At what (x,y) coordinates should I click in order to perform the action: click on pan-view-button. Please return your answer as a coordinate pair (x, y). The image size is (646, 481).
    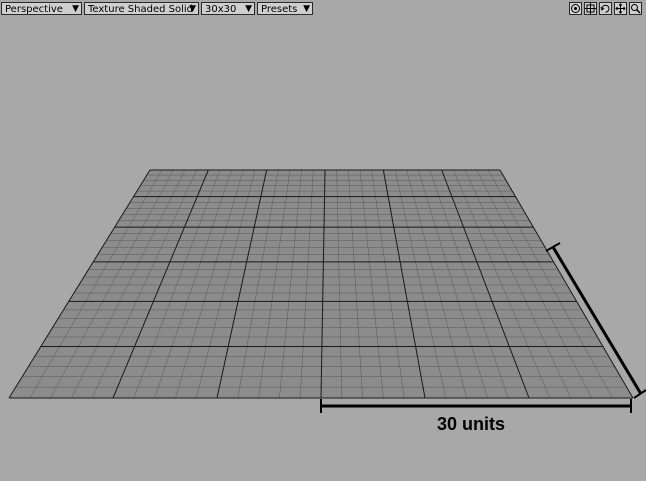
    Looking at the image, I should click on (620, 8).